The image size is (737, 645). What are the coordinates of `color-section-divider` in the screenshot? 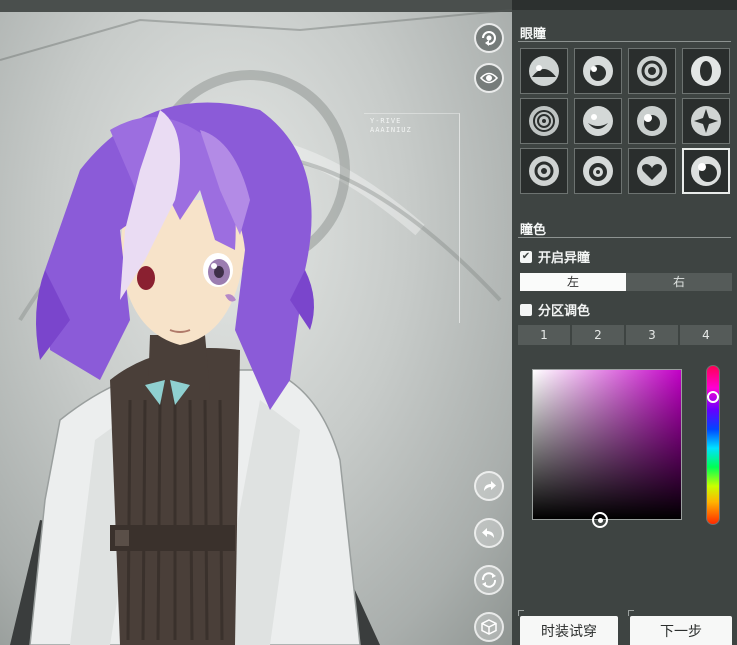 It's located at (624, 237).